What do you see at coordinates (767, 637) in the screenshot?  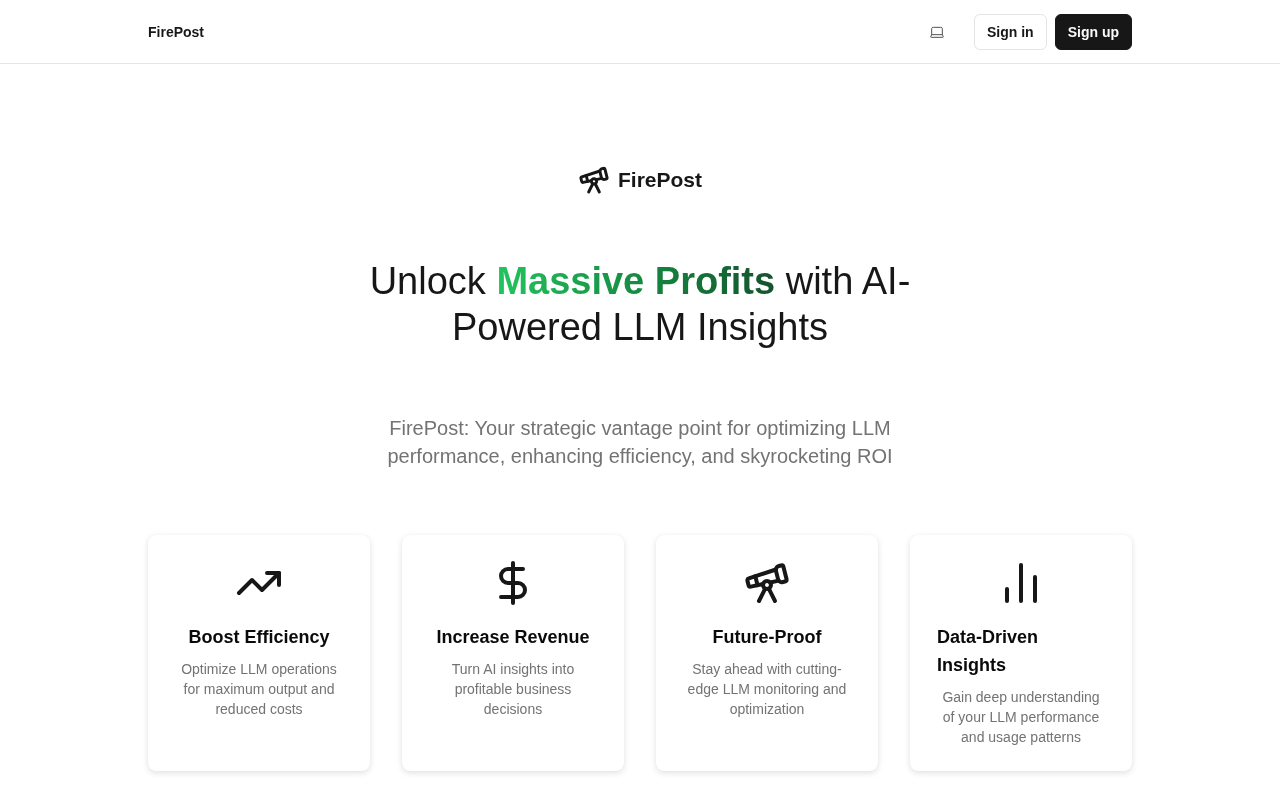 I see `feature-title: Future-Proof` at bounding box center [767, 637].